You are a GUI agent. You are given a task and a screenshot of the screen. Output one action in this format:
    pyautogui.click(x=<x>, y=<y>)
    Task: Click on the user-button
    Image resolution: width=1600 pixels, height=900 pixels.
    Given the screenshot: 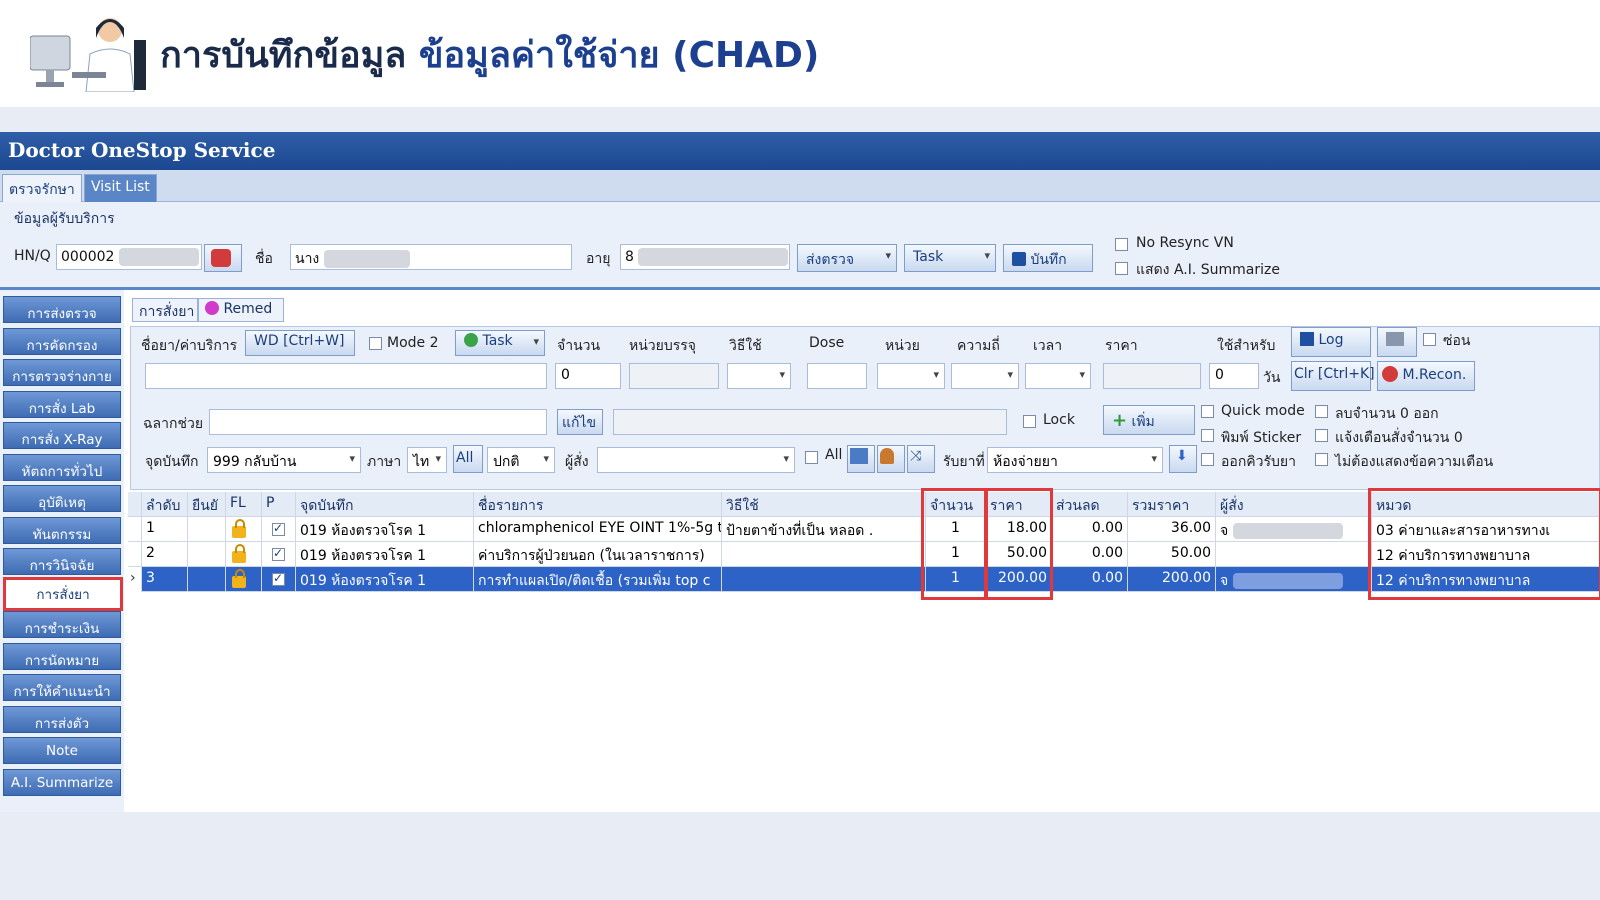 What is the action you would take?
    pyautogui.click(x=891, y=459)
    